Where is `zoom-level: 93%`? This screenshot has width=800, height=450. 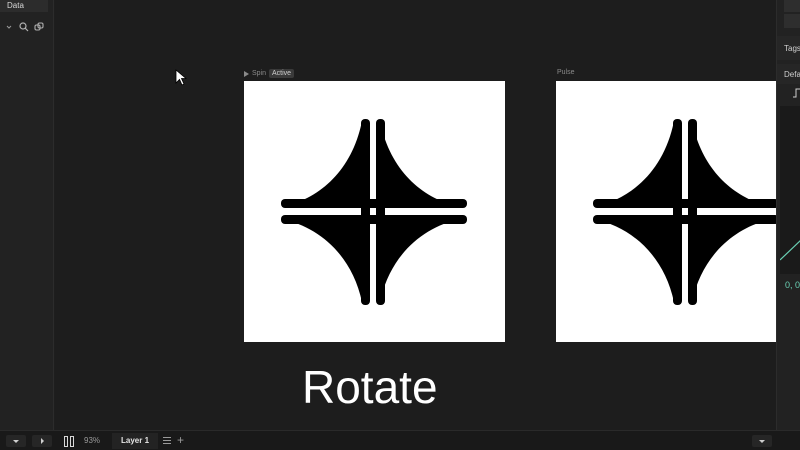 zoom-level: 93% is located at coordinates (92, 440).